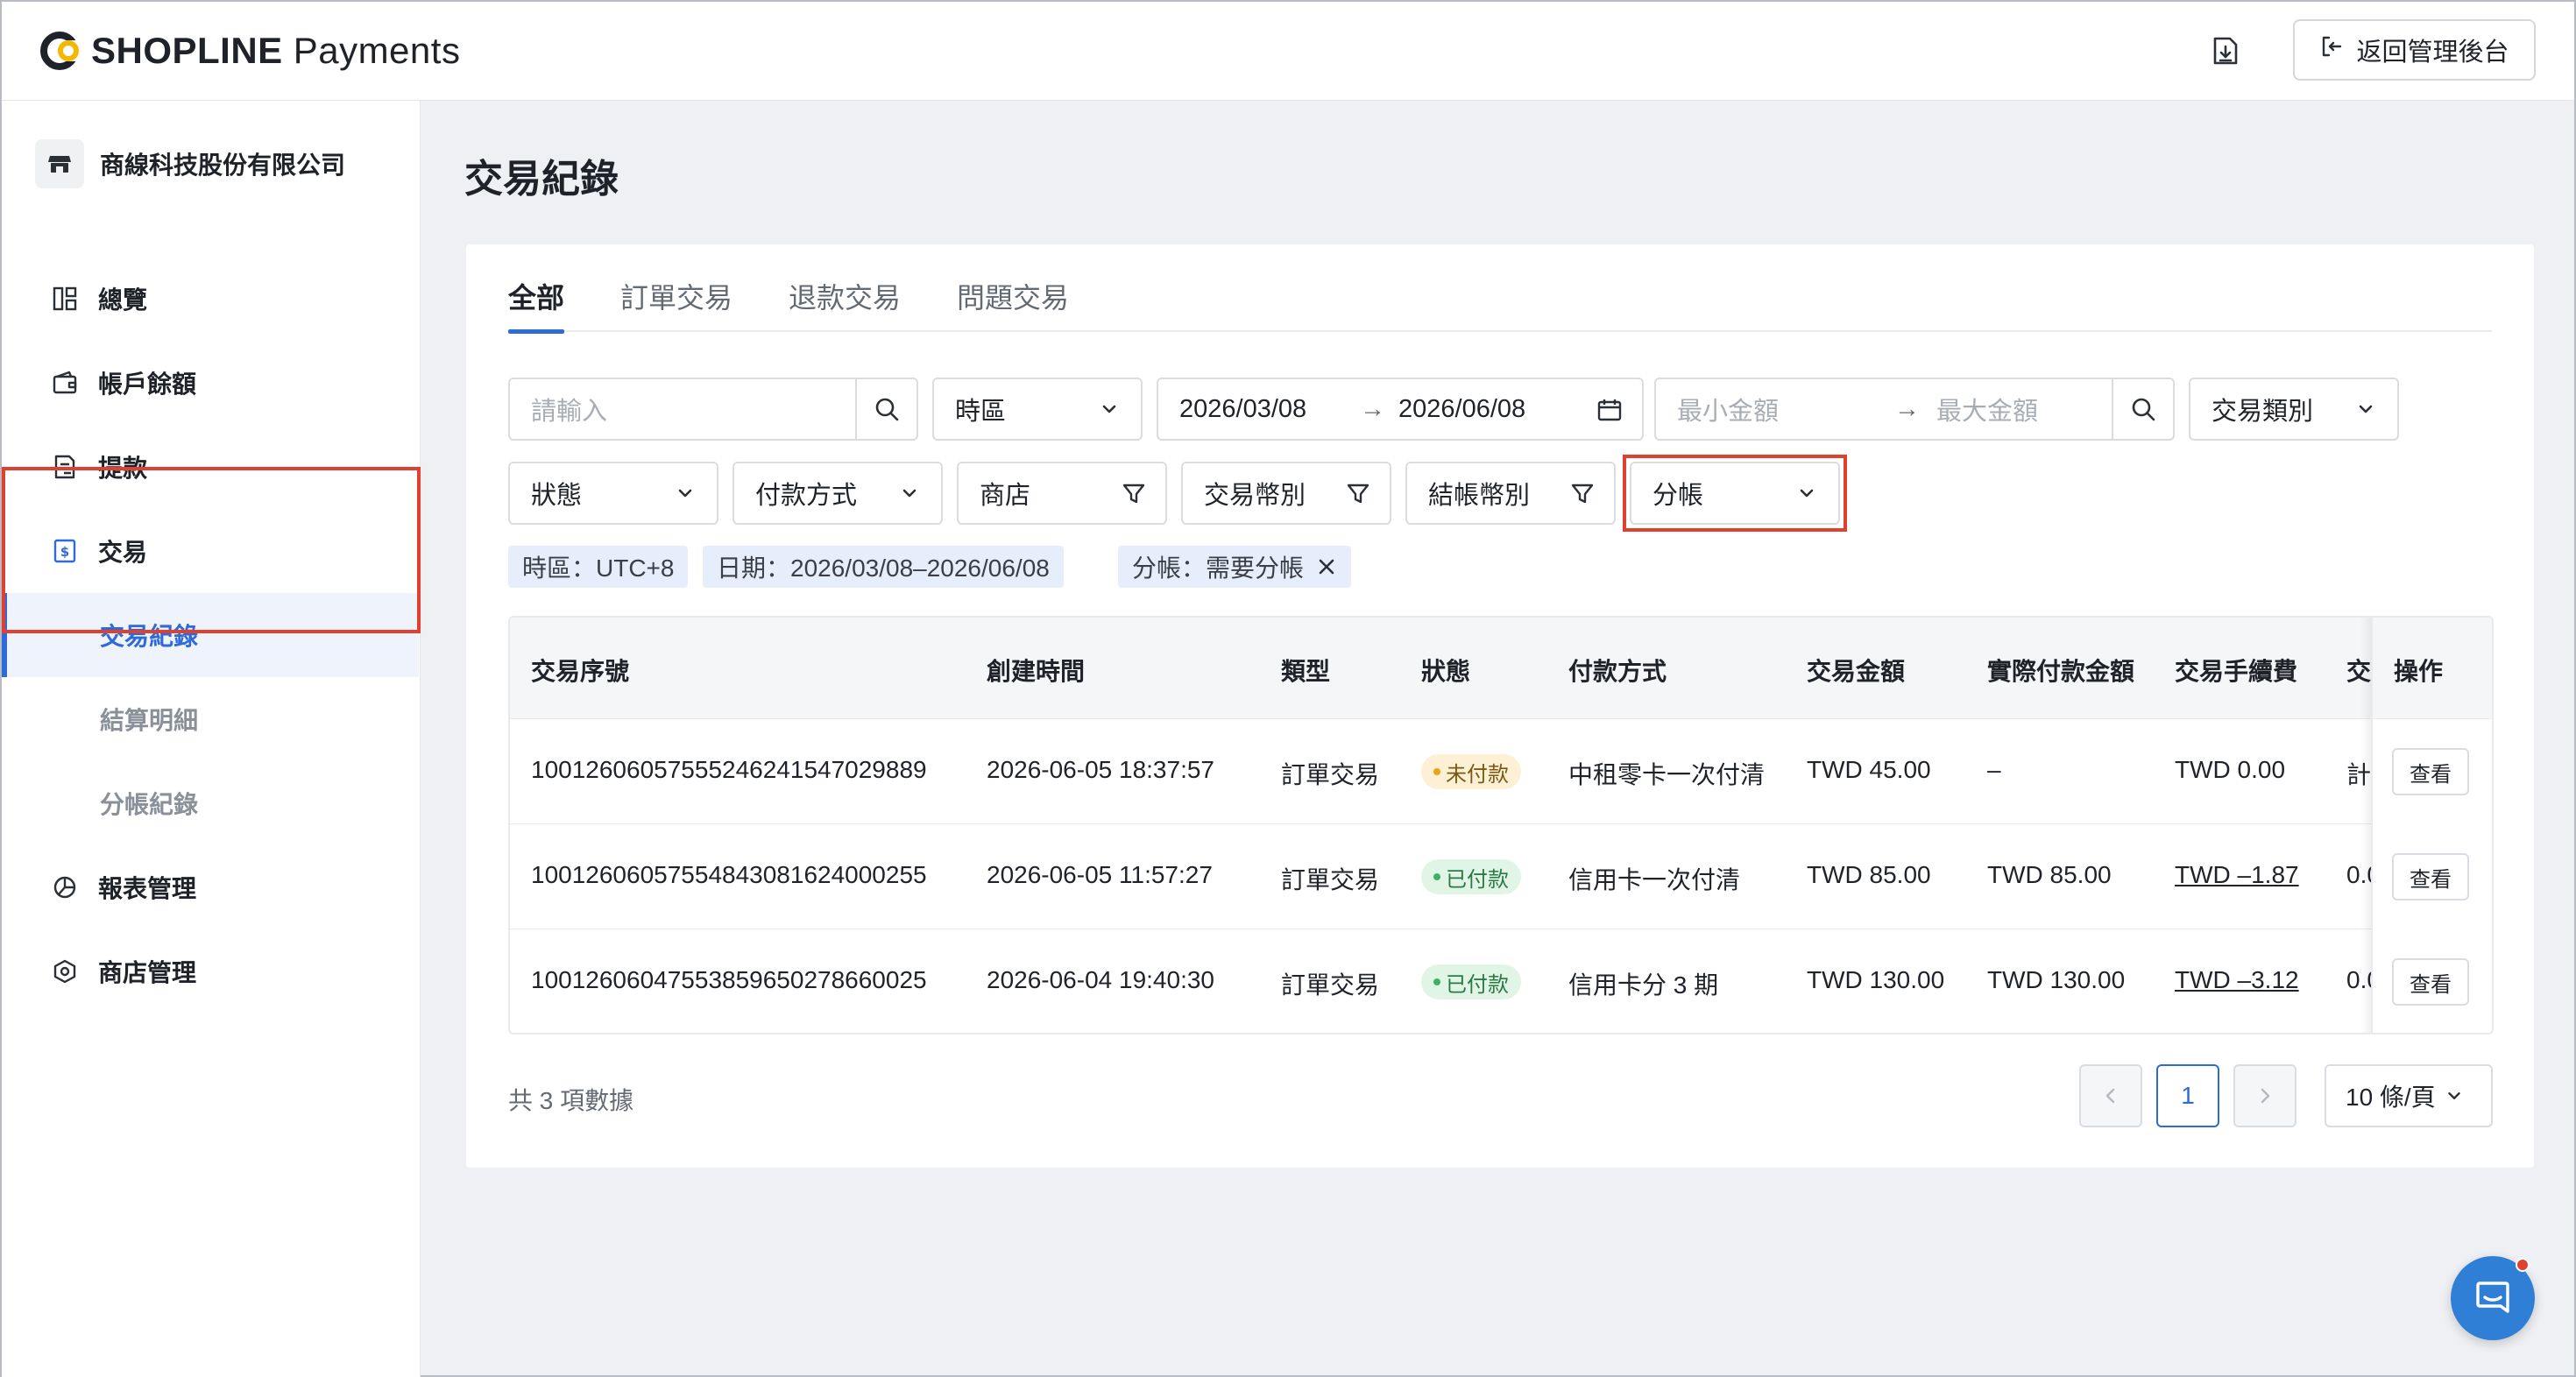  Describe the element at coordinates (1037, 409) in the screenshot. I see `timezone-select: 時區` at that location.